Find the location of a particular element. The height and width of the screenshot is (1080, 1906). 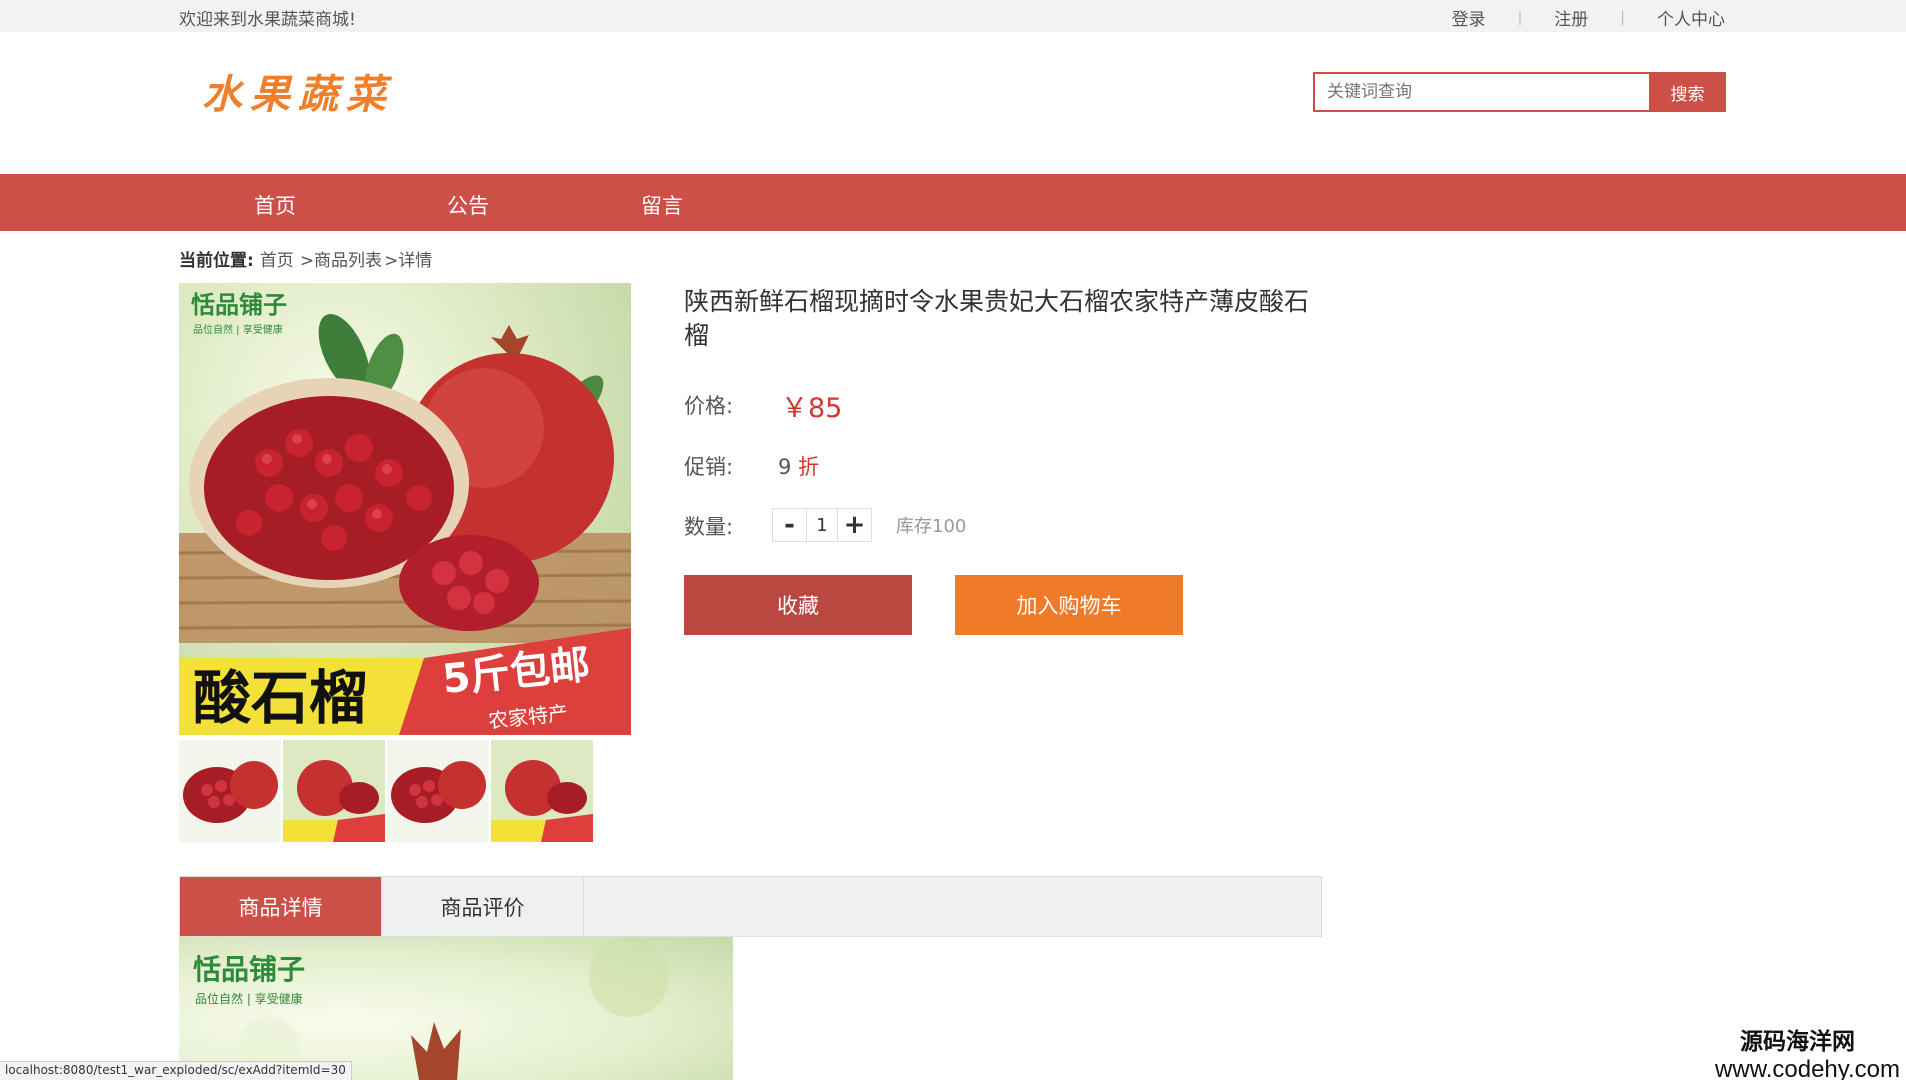

promo-value: 9 折 is located at coordinates (798, 466).